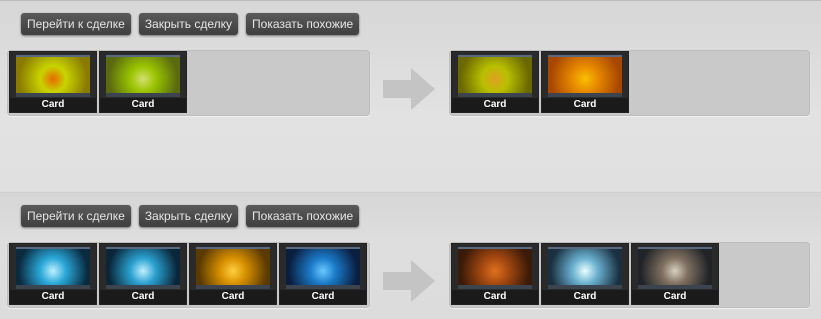 The height and width of the screenshot is (319, 821). Describe the element at coordinates (629, 83) in the screenshot. I see `get-items-panel: Card Card` at that location.